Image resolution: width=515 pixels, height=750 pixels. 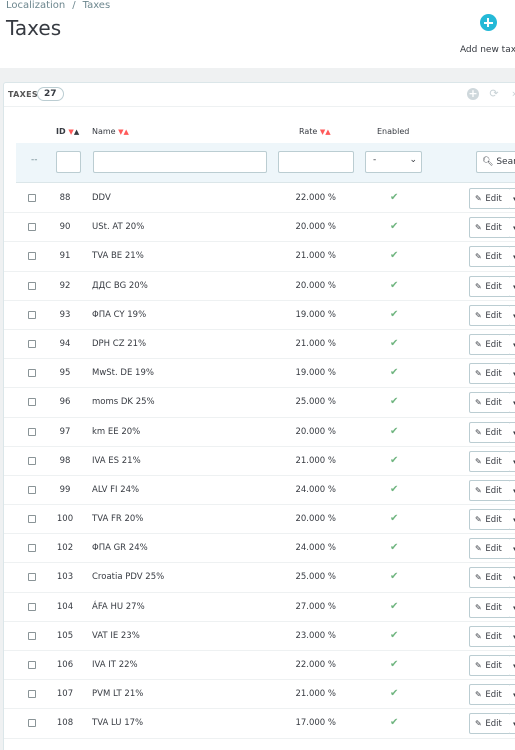 I want to click on table-row: 107 PVM LT 21% 21.000 % ✔ ✎ Edit ▾, so click(x=259, y=695).